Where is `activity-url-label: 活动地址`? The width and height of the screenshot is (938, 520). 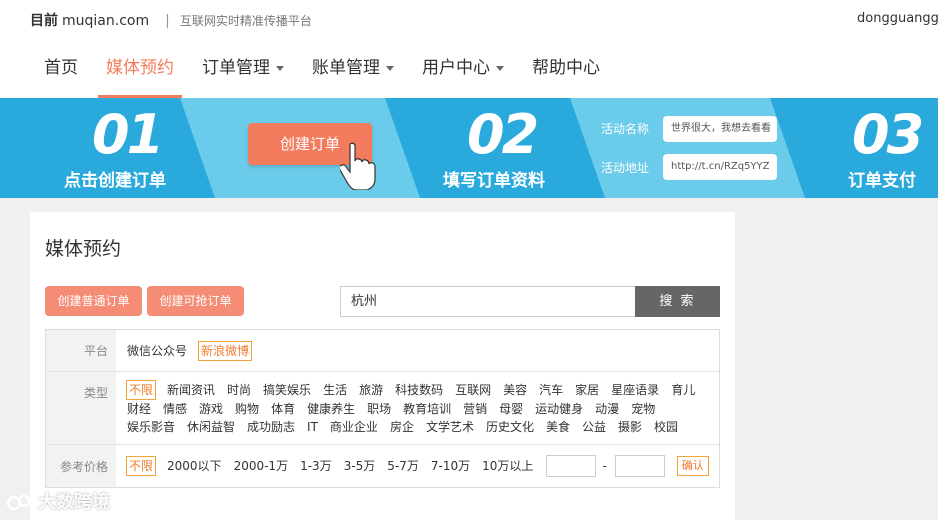
activity-url-label: 活动地址 is located at coordinates (625, 168).